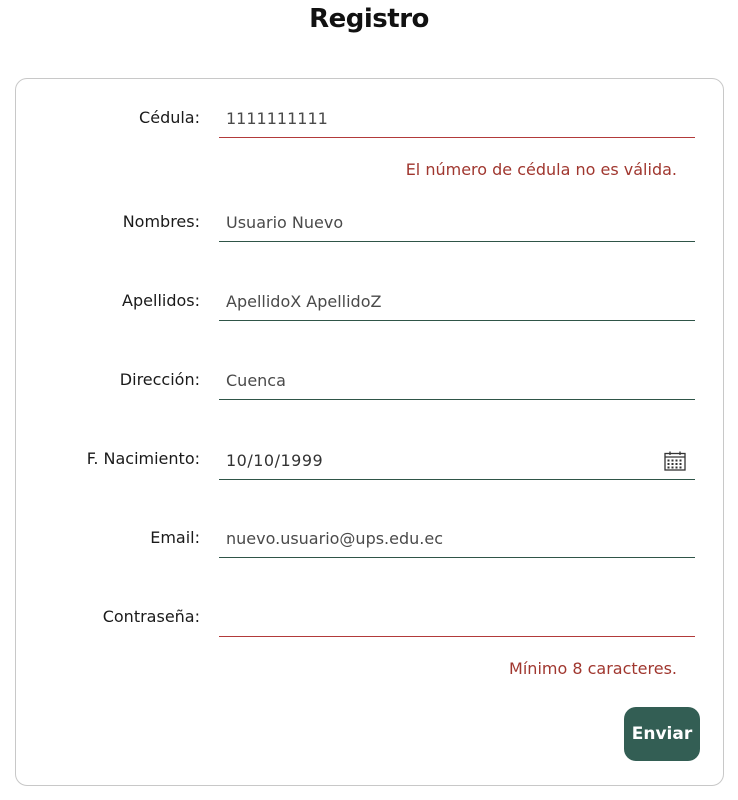 This screenshot has height=800, width=738. What do you see at coordinates (169, 117) in the screenshot?
I see `cedula-label: Cédula:` at bounding box center [169, 117].